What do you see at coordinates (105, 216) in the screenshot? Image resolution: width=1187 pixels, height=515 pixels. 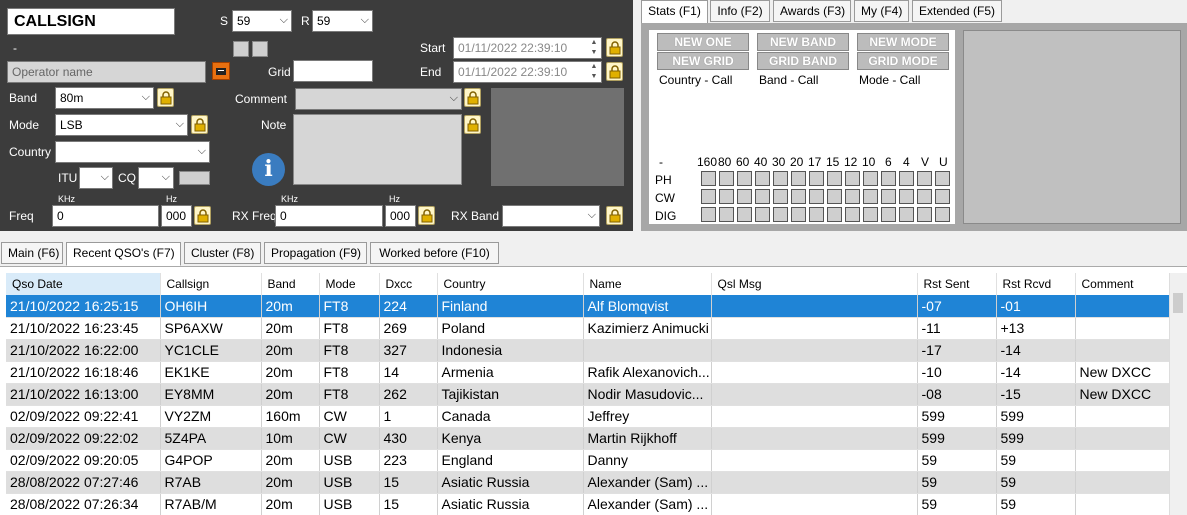 I see `freq-khz-input: 0` at bounding box center [105, 216].